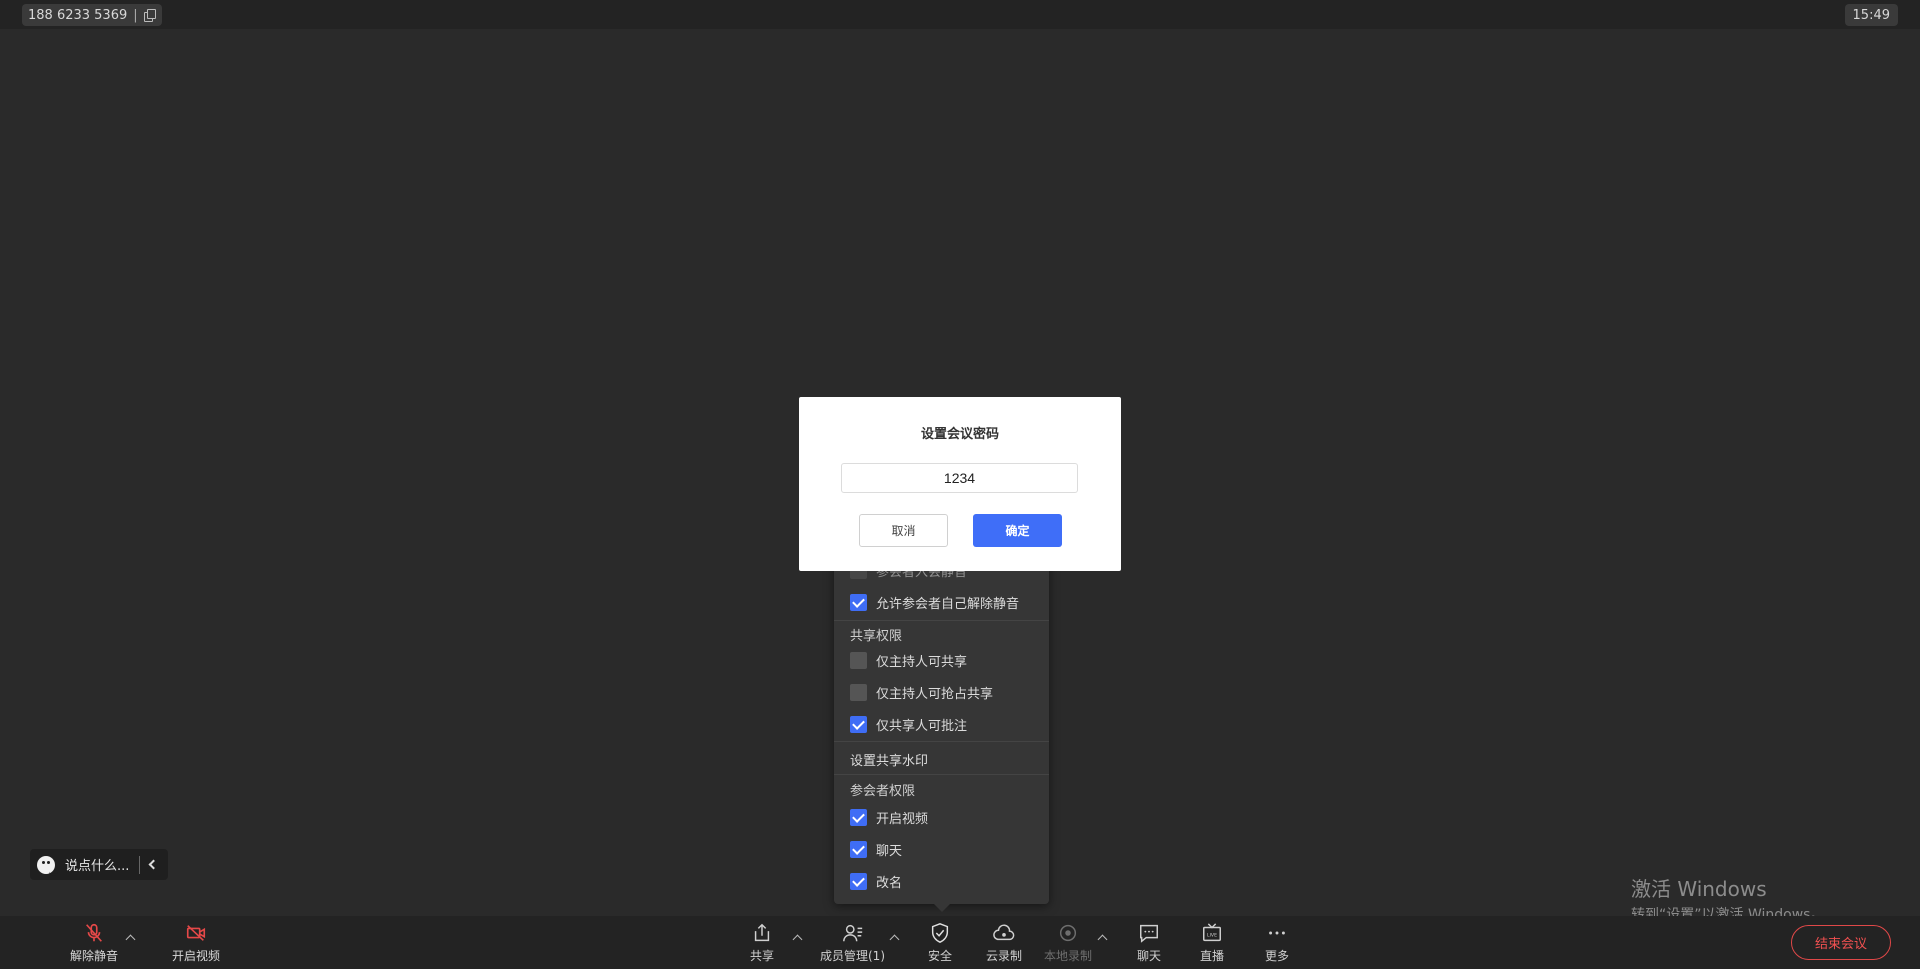 This screenshot has width=1920, height=969. I want to click on meeting-id-text: 188 6233 5369, so click(78, 15).